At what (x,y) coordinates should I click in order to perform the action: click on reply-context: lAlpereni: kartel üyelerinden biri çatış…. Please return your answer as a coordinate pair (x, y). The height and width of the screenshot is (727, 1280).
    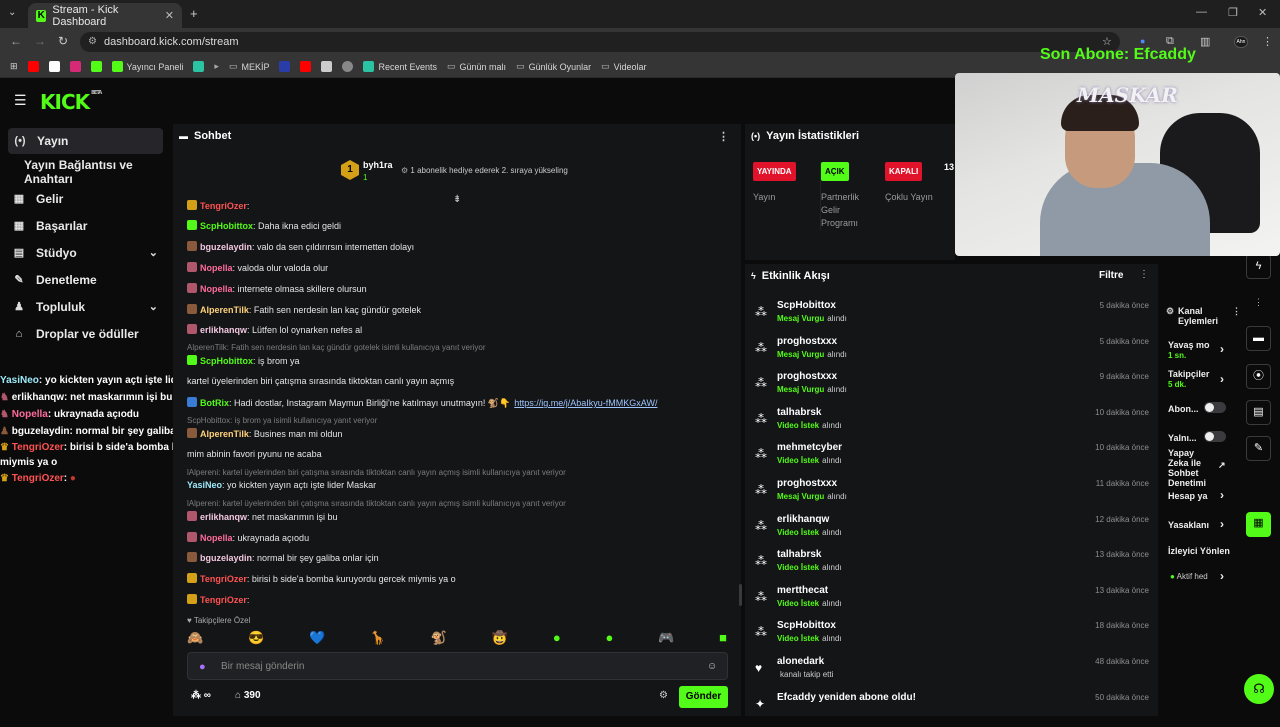
    Looking at the image, I should click on (376, 503).